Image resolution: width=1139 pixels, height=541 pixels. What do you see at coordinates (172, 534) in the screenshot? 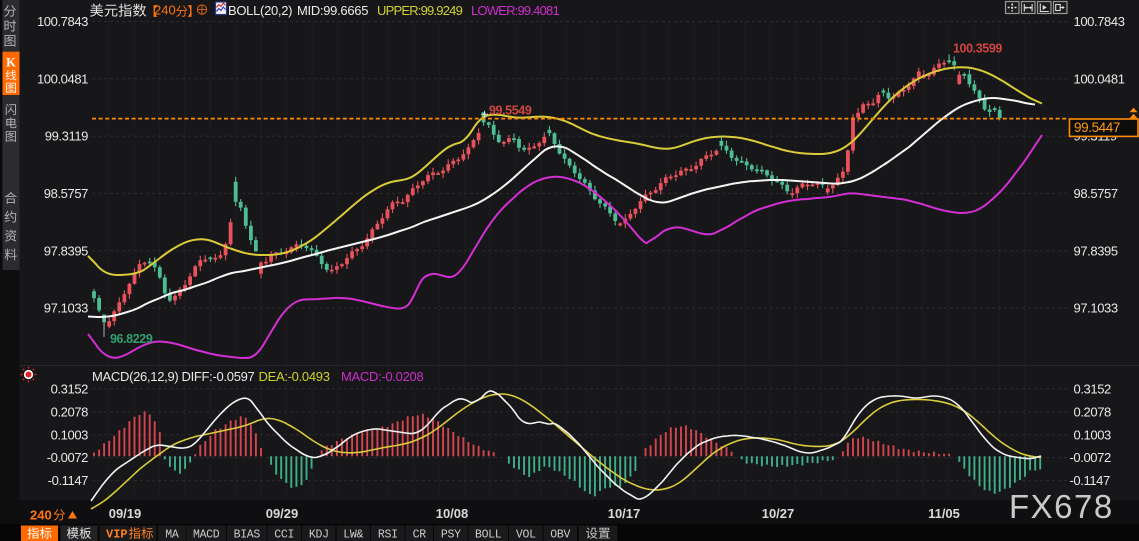
I see `svg-text: MA` at bounding box center [172, 534].